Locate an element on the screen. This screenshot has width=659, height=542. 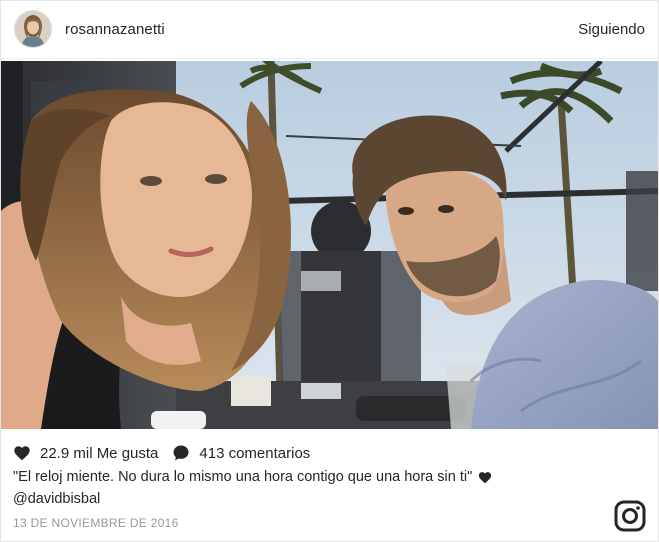
post-actions: 22.9 mil Me gusta 413 comentarios is located at coordinates (161, 453).